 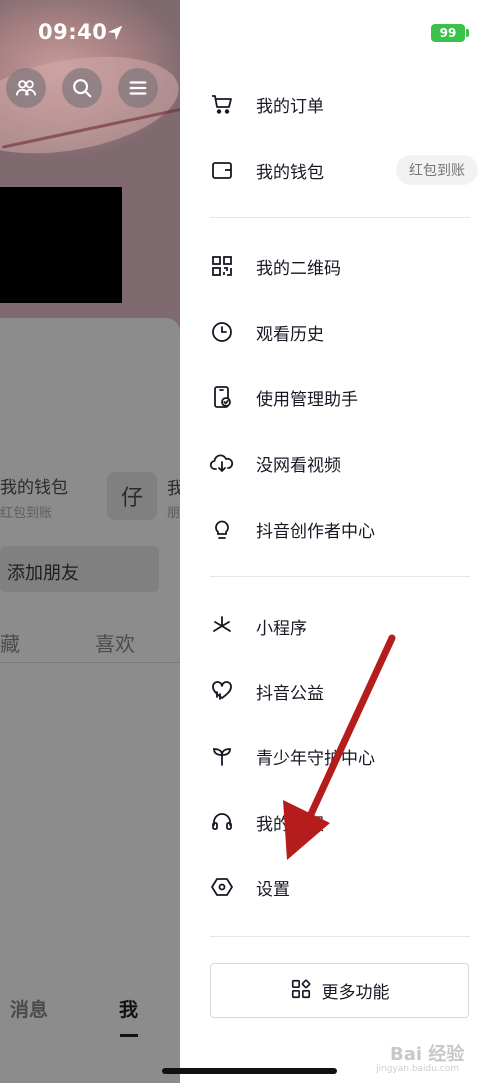 I want to click on menu-item-mini-program: 小程序, so click(x=339, y=626).